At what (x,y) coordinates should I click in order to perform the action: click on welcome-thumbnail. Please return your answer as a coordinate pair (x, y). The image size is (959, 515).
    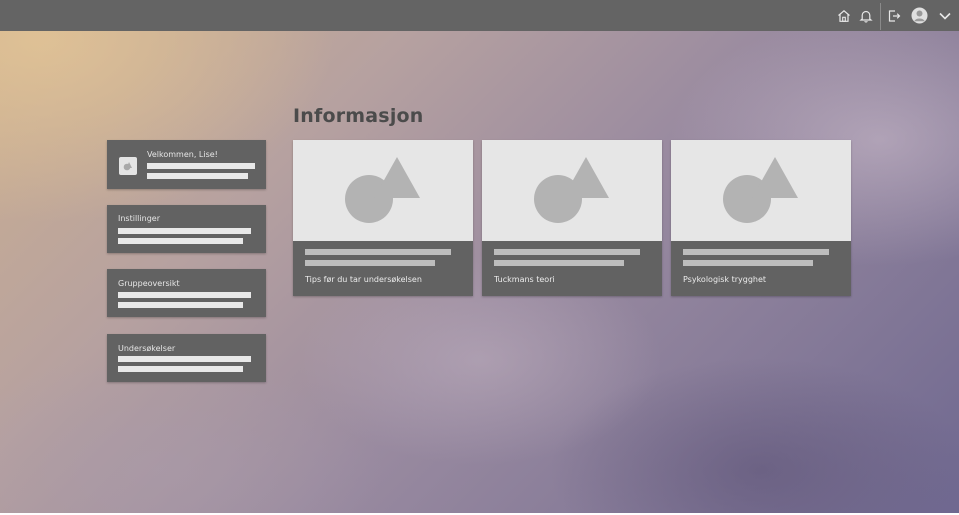
    Looking at the image, I should click on (128, 166).